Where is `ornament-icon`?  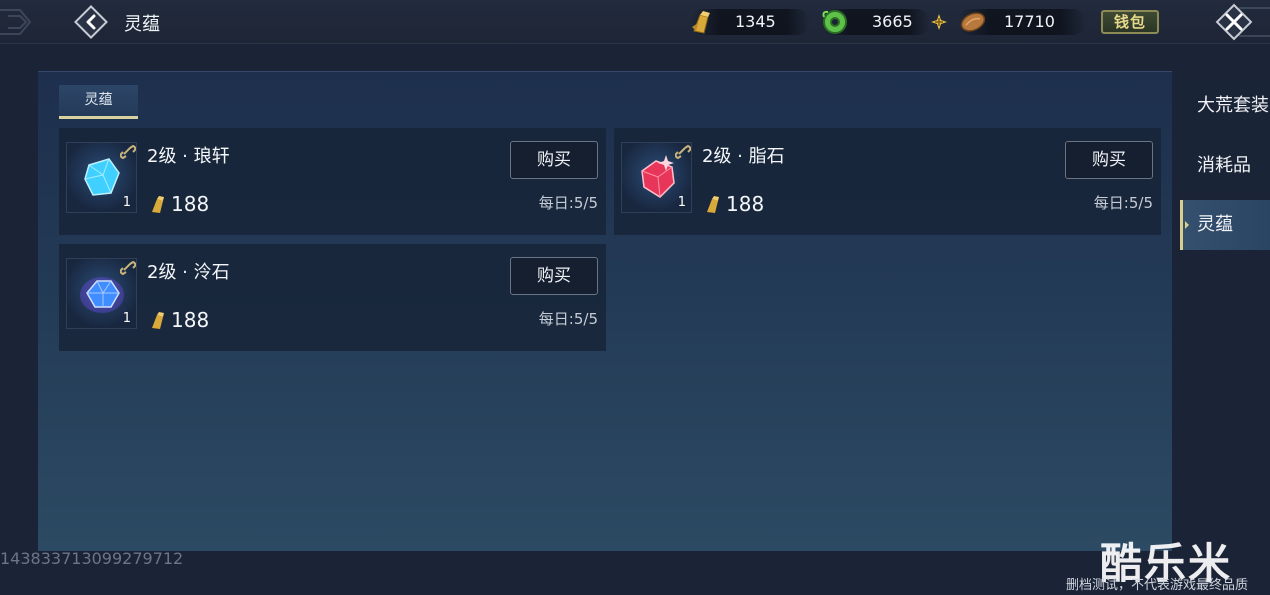
ornament-icon is located at coordinates (16, 22).